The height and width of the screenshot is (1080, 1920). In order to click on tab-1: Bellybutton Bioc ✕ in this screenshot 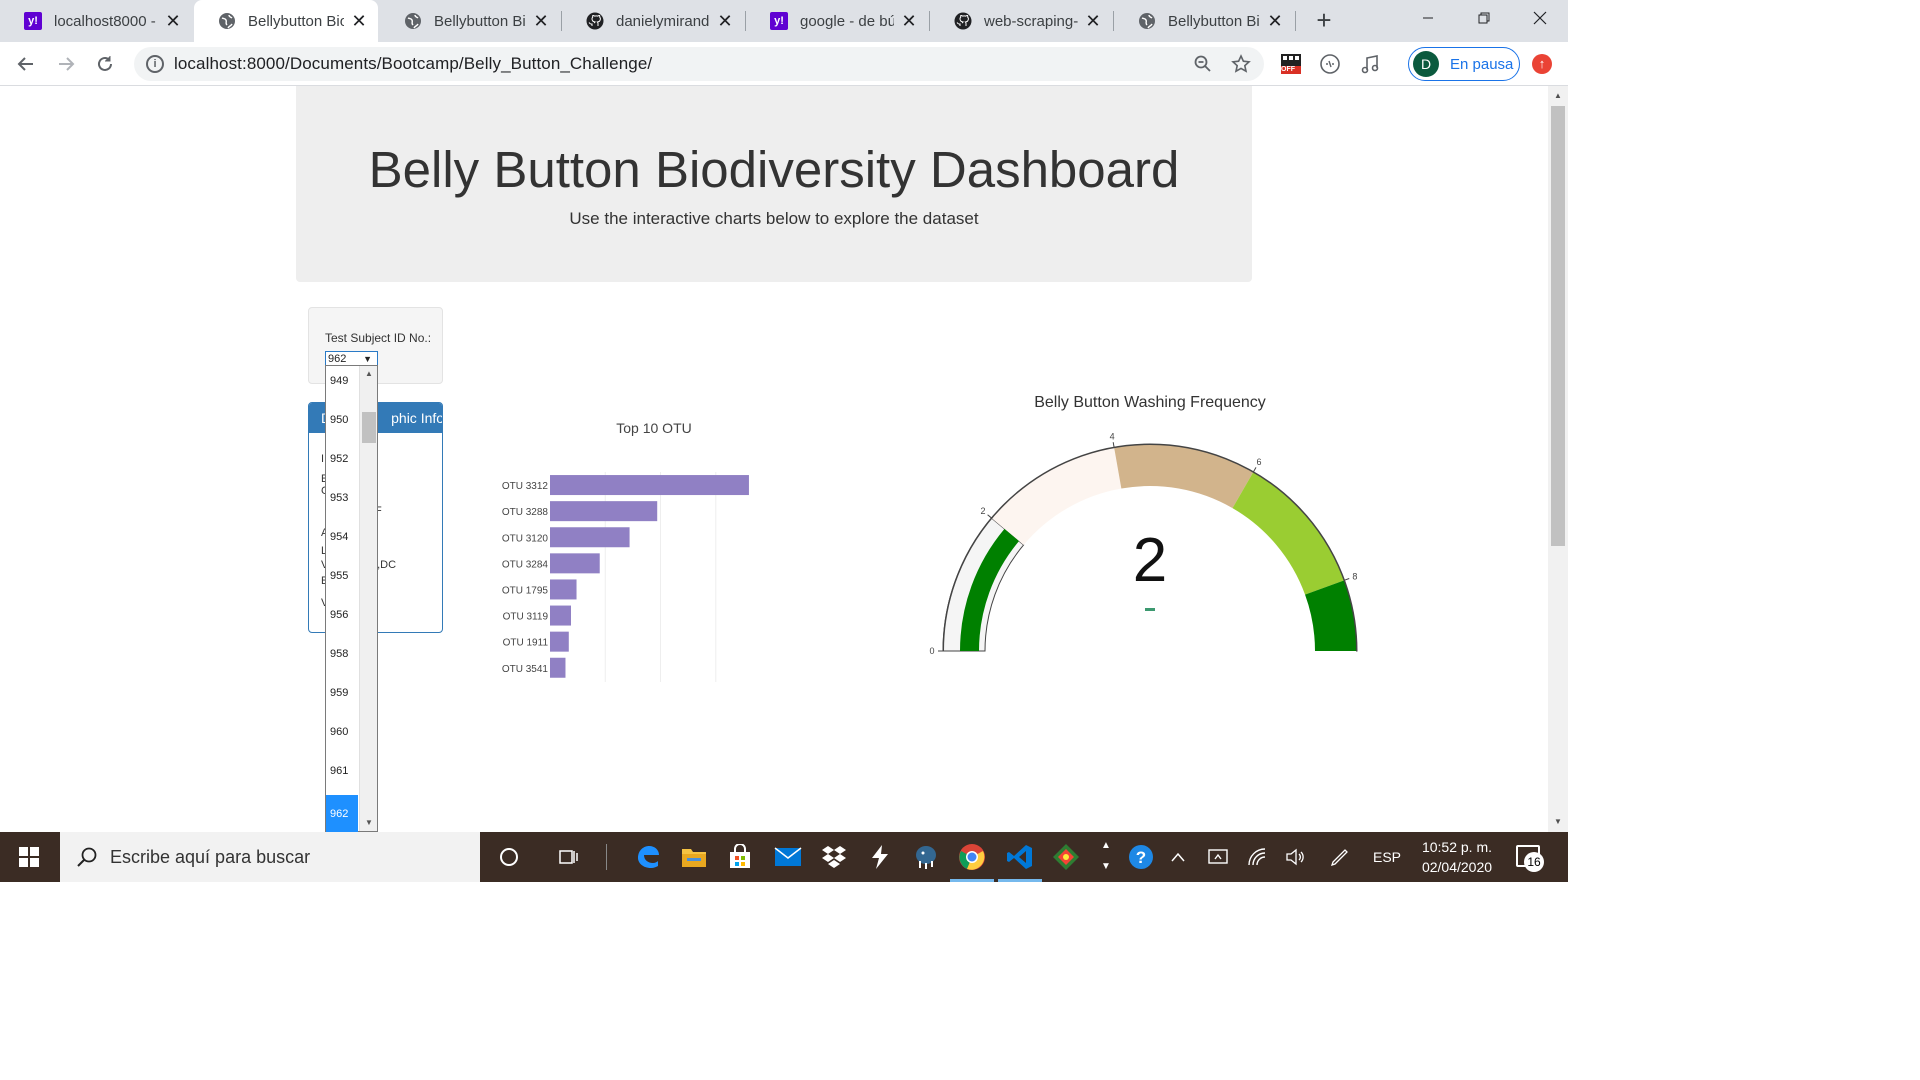, I will do `click(286, 21)`.